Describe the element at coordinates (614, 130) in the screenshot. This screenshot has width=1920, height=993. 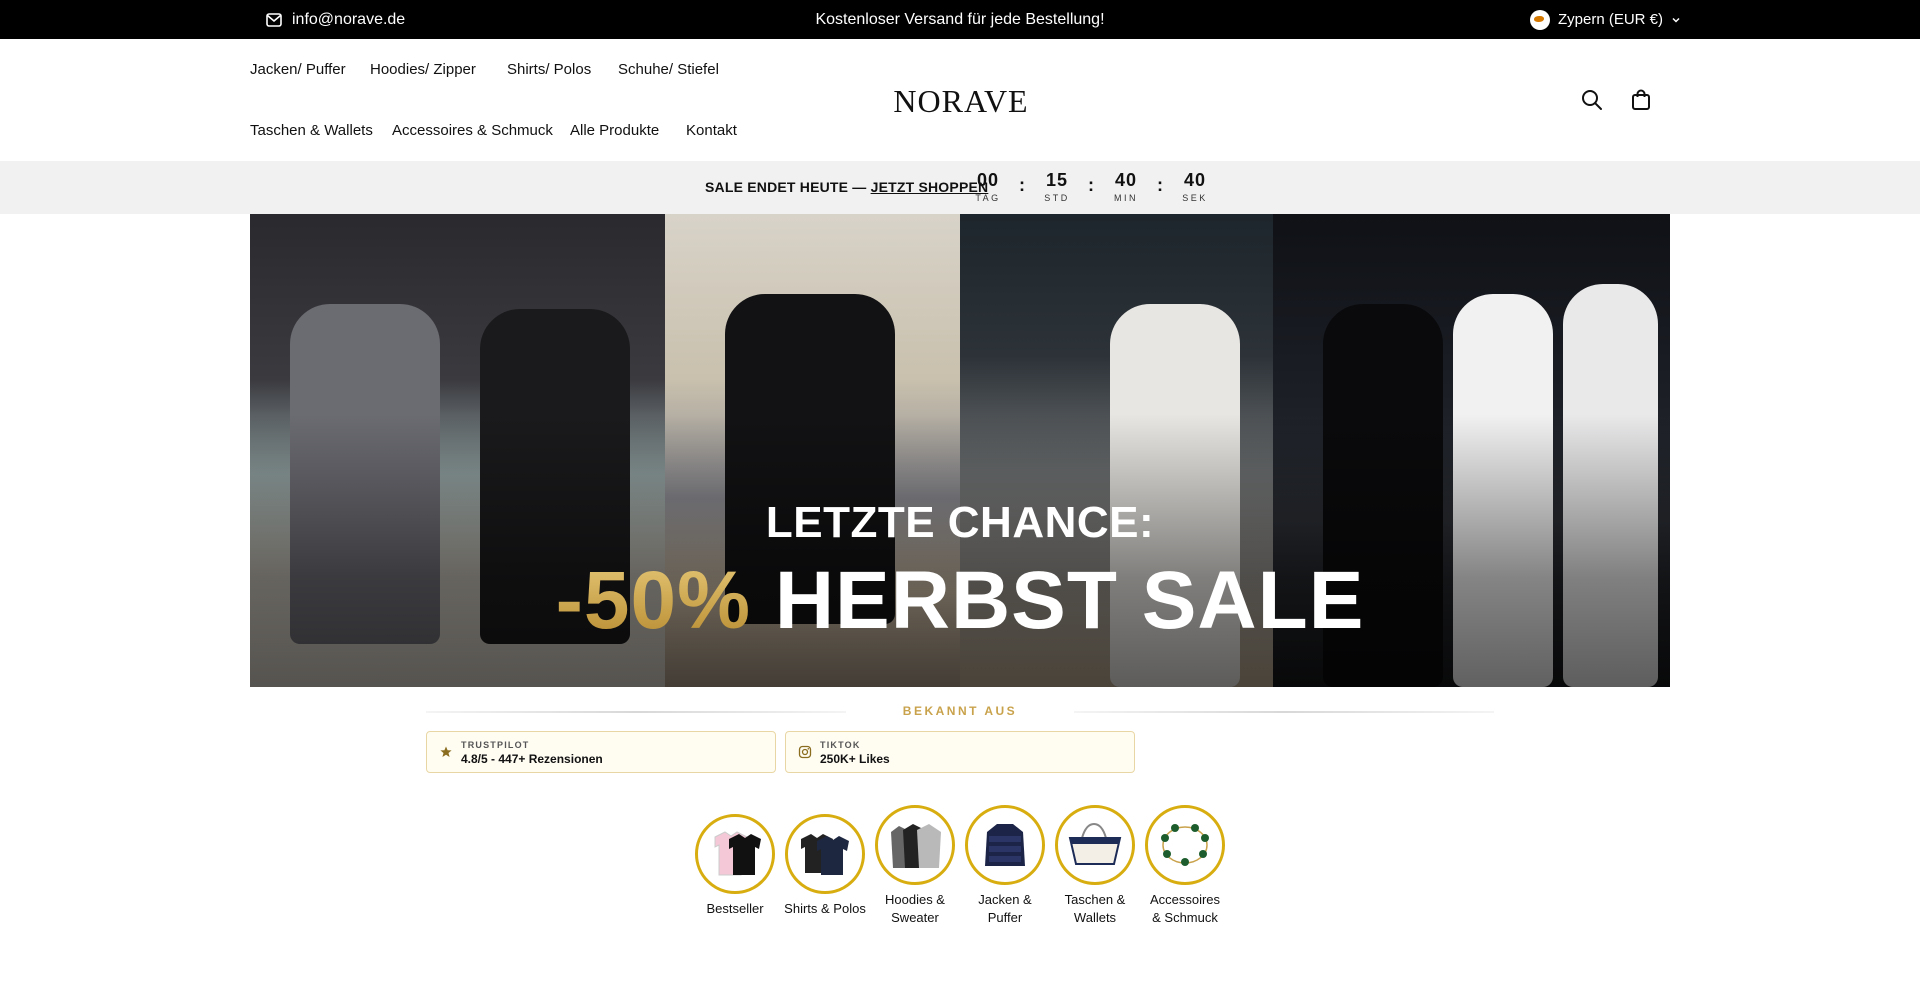
I see `nav-alle-produkte: Alle Produkte` at that location.